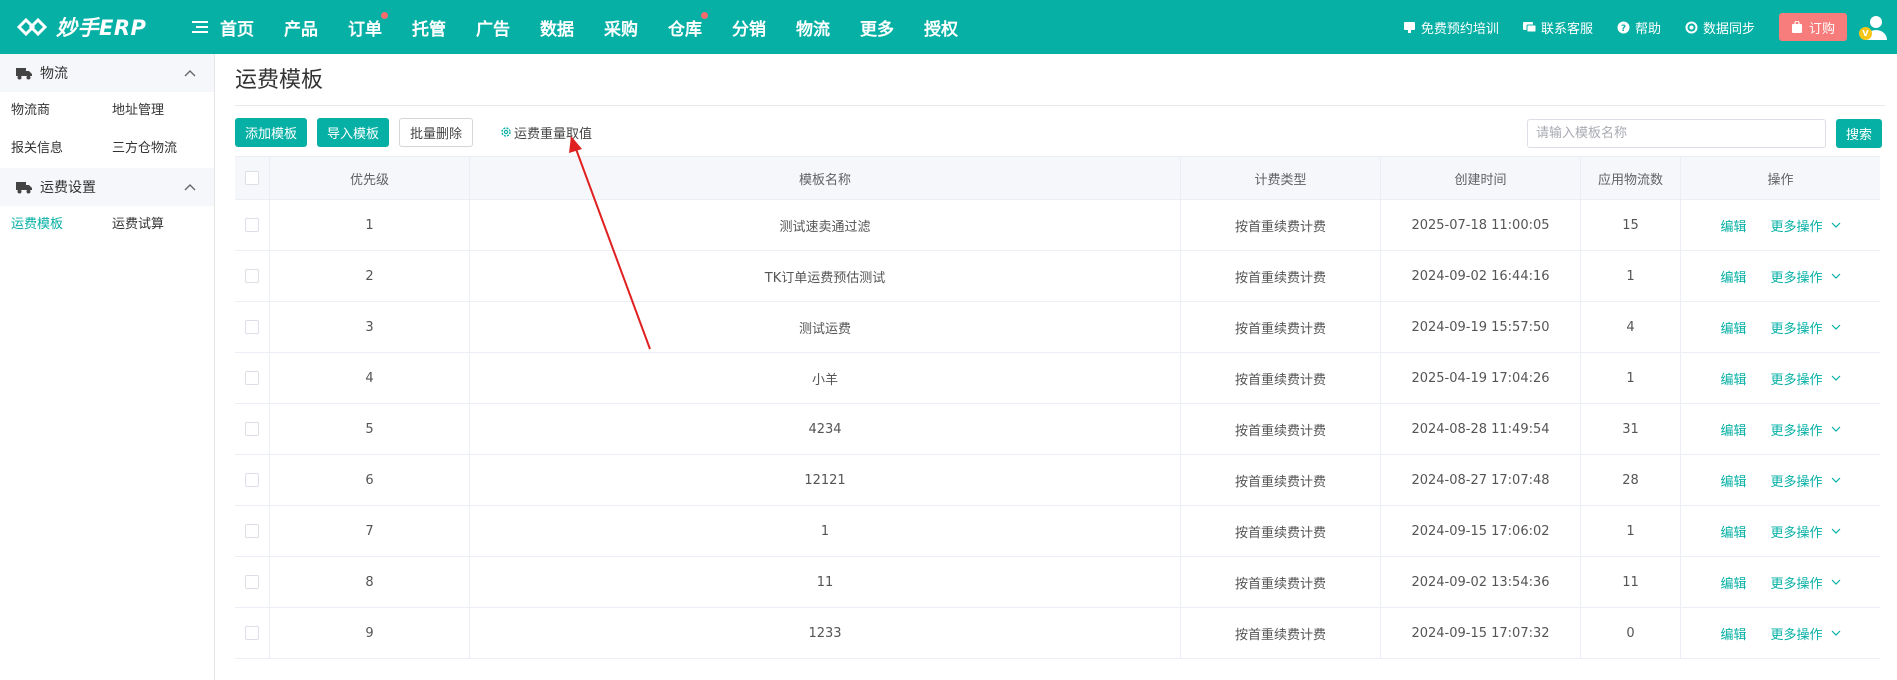  What do you see at coordinates (1874, 27) in the screenshot?
I see `user-avatar: V` at bounding box center [1874, 27].